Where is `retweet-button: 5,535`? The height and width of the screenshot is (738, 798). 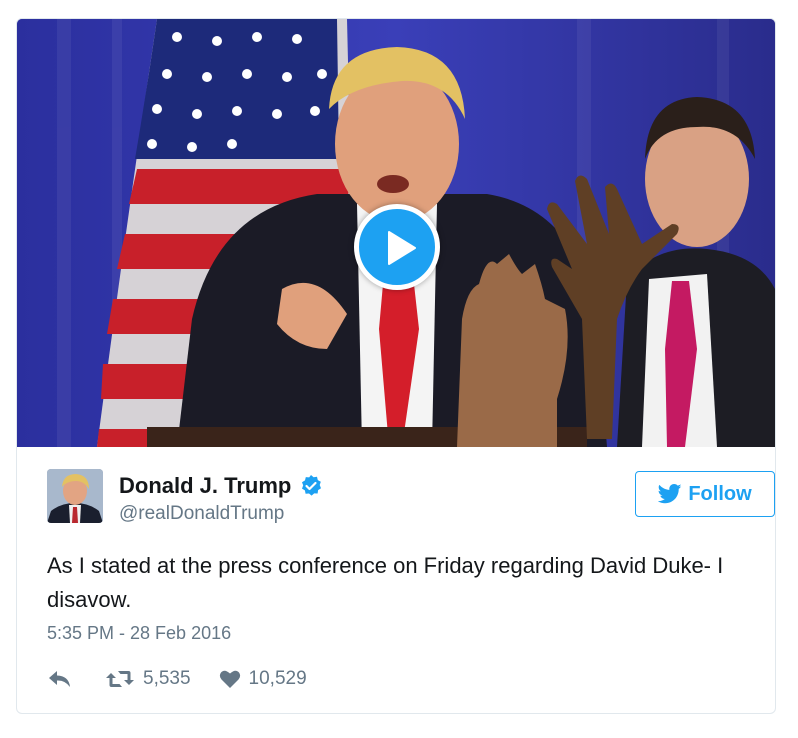 retweet-button: 5,535 is located at coordinates (148, 679).